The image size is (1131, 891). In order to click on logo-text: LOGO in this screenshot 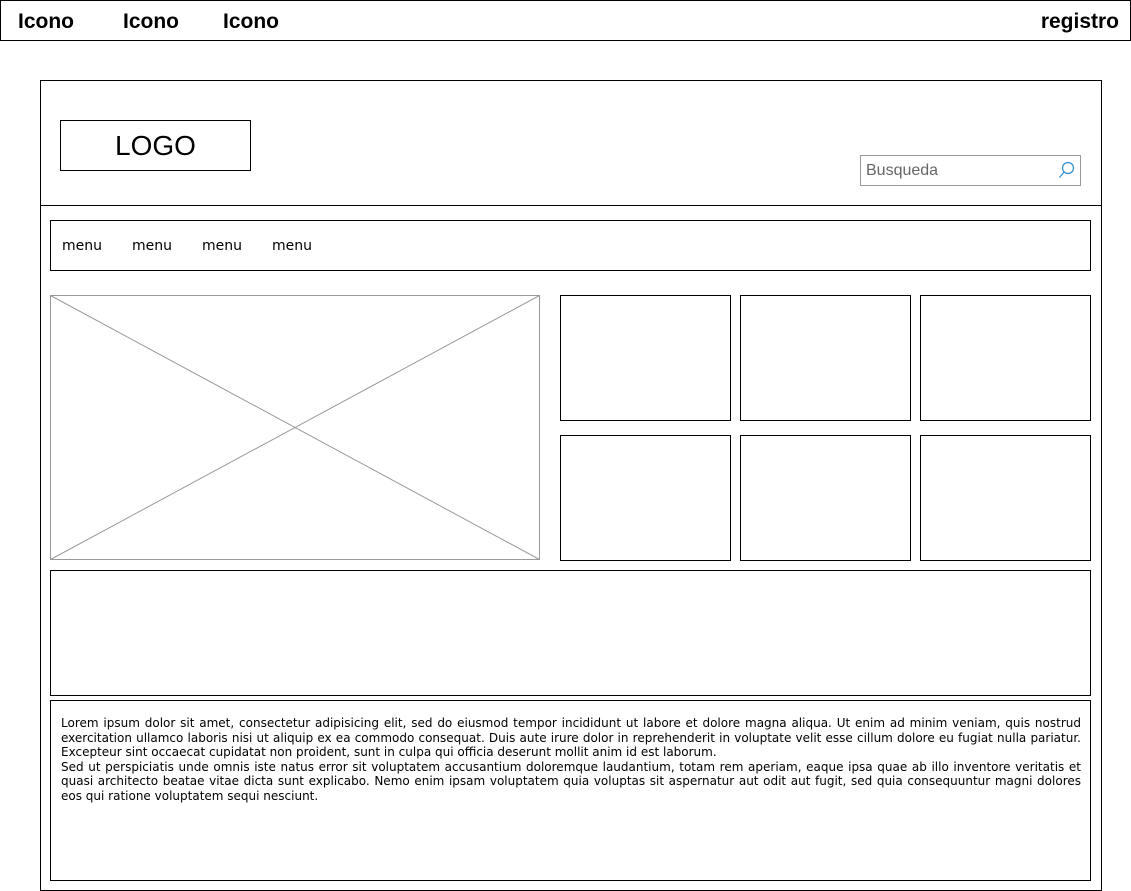, I will do `click(155, 145)`.